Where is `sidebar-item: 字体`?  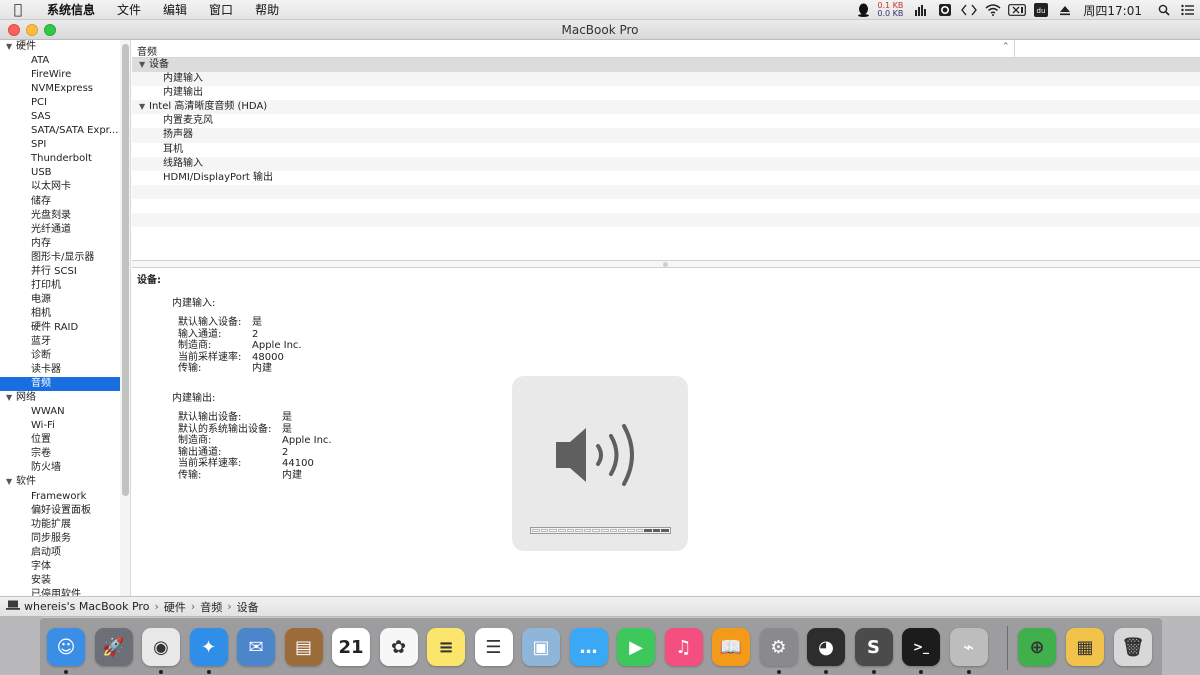 sidebar-item: 字体 is located at coordinates (60, 567).